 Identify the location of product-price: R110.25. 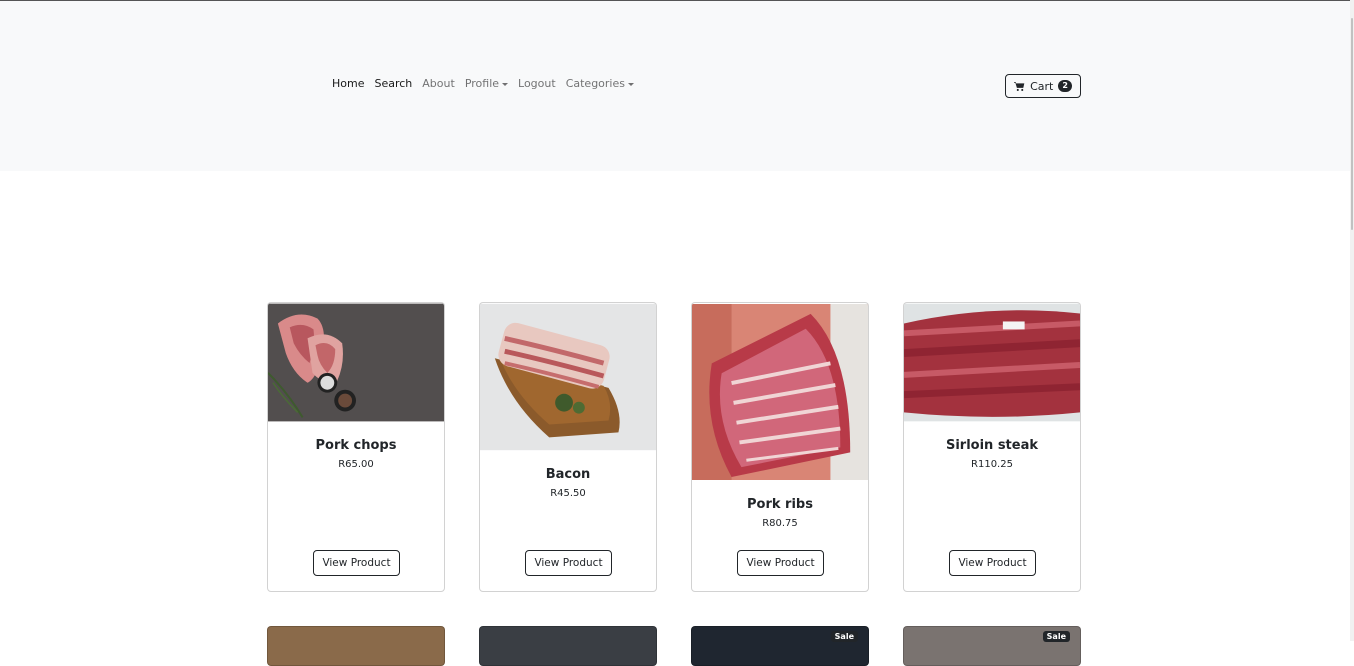
(992, 464).